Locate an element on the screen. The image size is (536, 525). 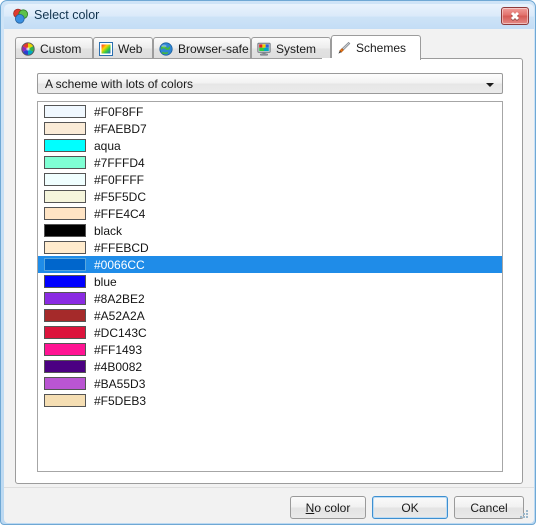
color-list-item: #FF1493 is located at coordinates (270, 349).